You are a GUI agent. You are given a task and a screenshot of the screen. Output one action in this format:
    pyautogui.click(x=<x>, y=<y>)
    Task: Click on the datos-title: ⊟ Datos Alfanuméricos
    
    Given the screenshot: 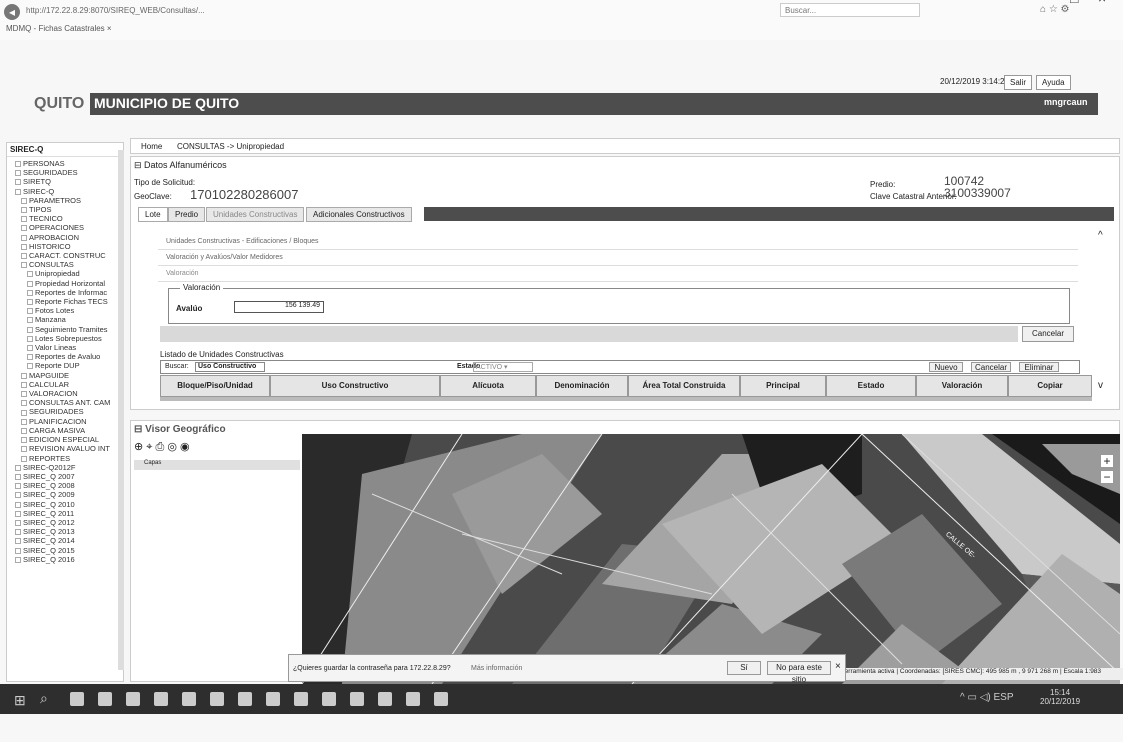 What is the action you would take?
    pyautogui.click(x=180, y=165)
    